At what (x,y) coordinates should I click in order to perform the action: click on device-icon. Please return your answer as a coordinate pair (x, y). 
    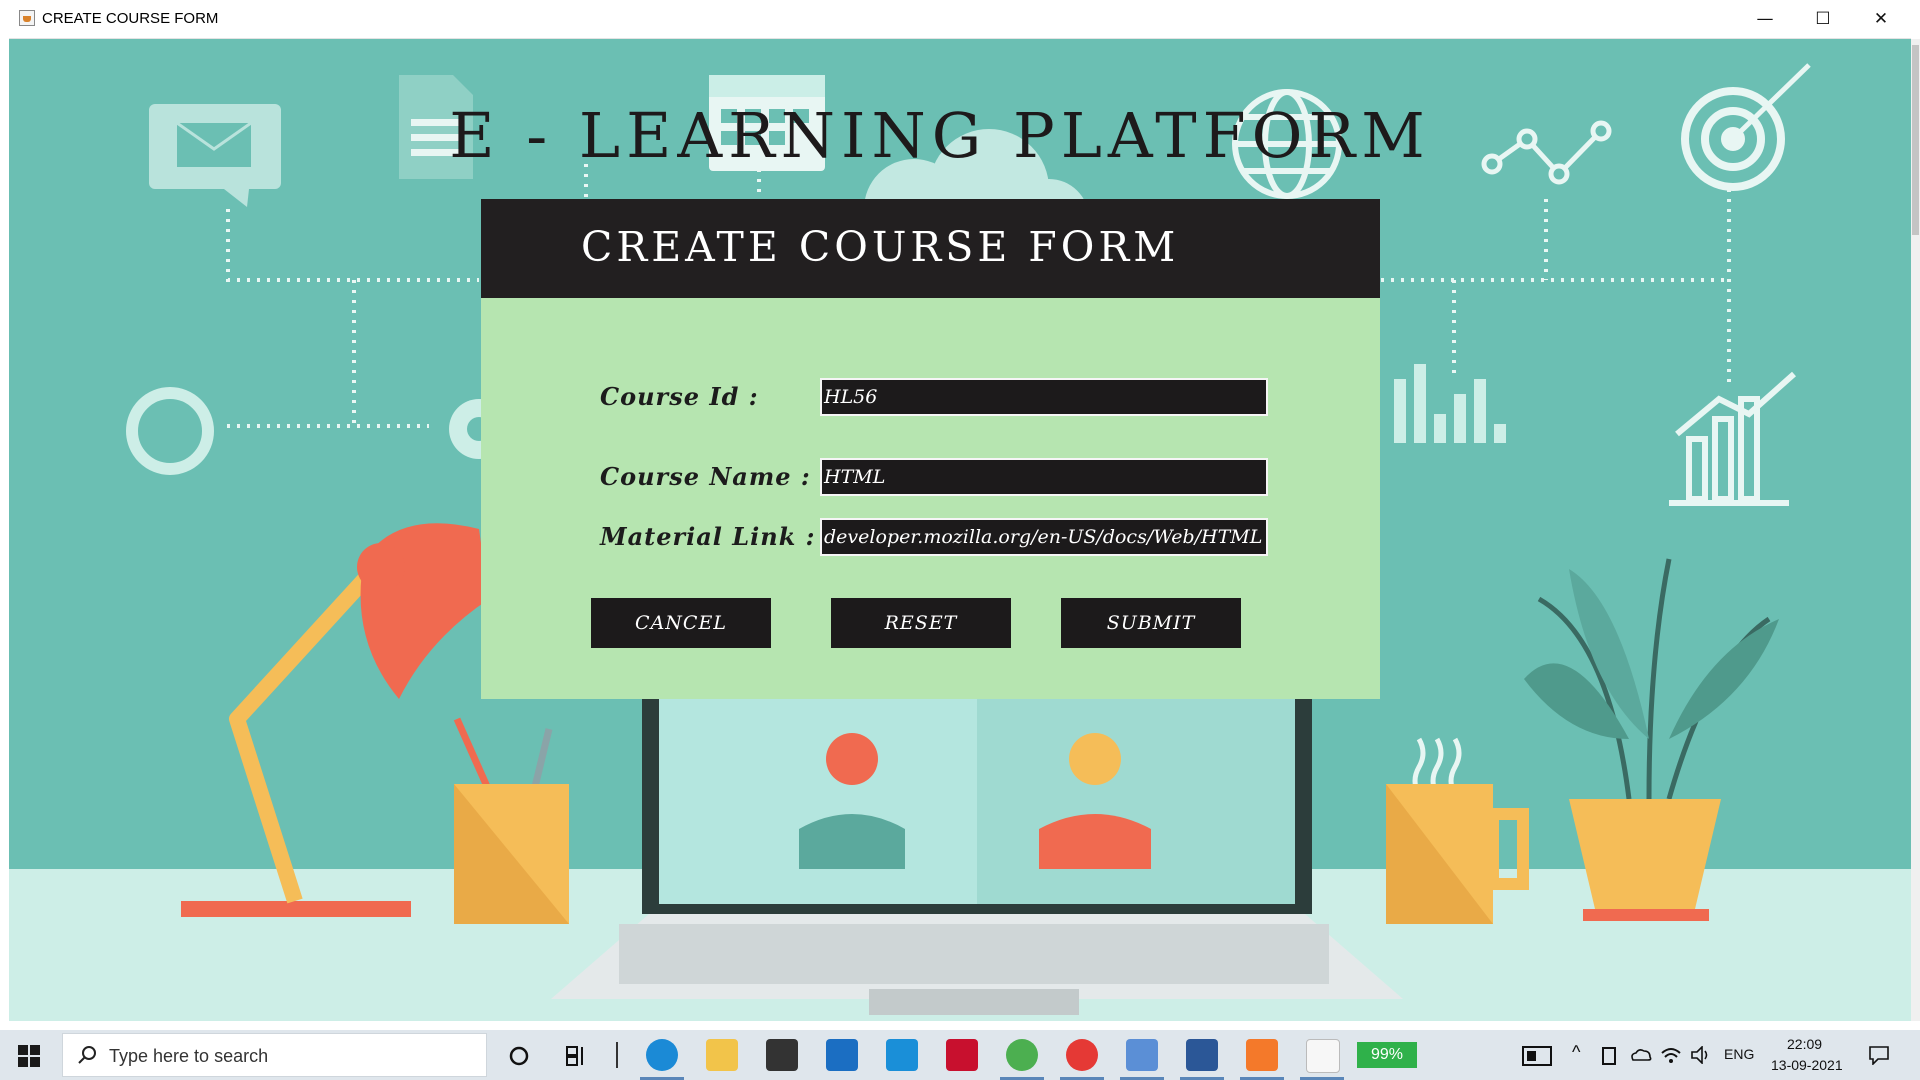
    Looking at the image, I should click on (1609, 1056).